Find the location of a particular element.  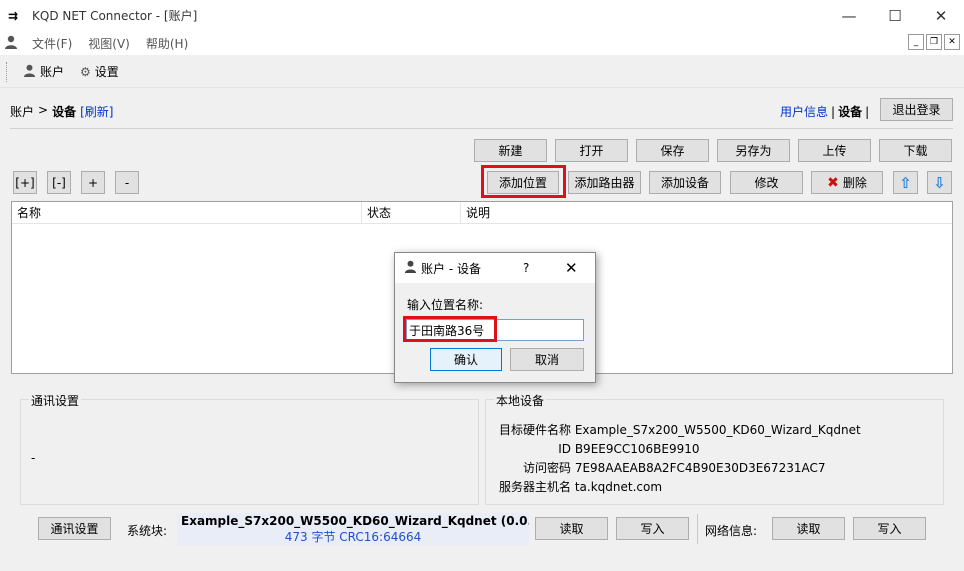

breadcrumb-current: 设备 is located at coordinates (64, 112).